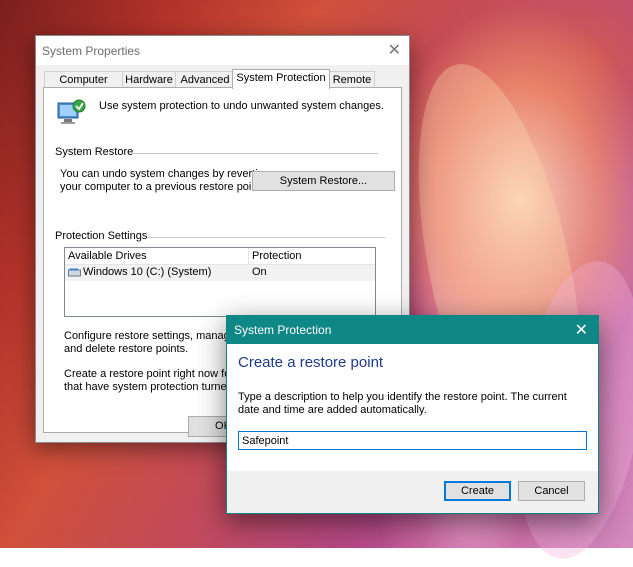 The width and height of the screenshot is (633, 567). Describe the element at coordinates (259, 272) in the screenshot. I see `drive-protection-status: On` at that location.